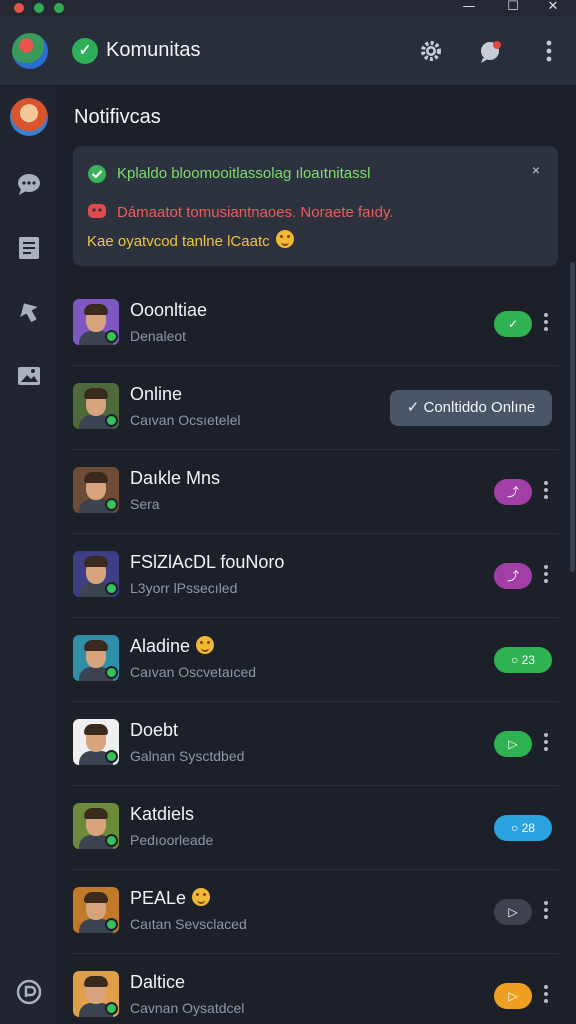 The height and width of the screenshot is (1024, 576). I want to click on contact-name-text: Doebt, so click(154, 730).